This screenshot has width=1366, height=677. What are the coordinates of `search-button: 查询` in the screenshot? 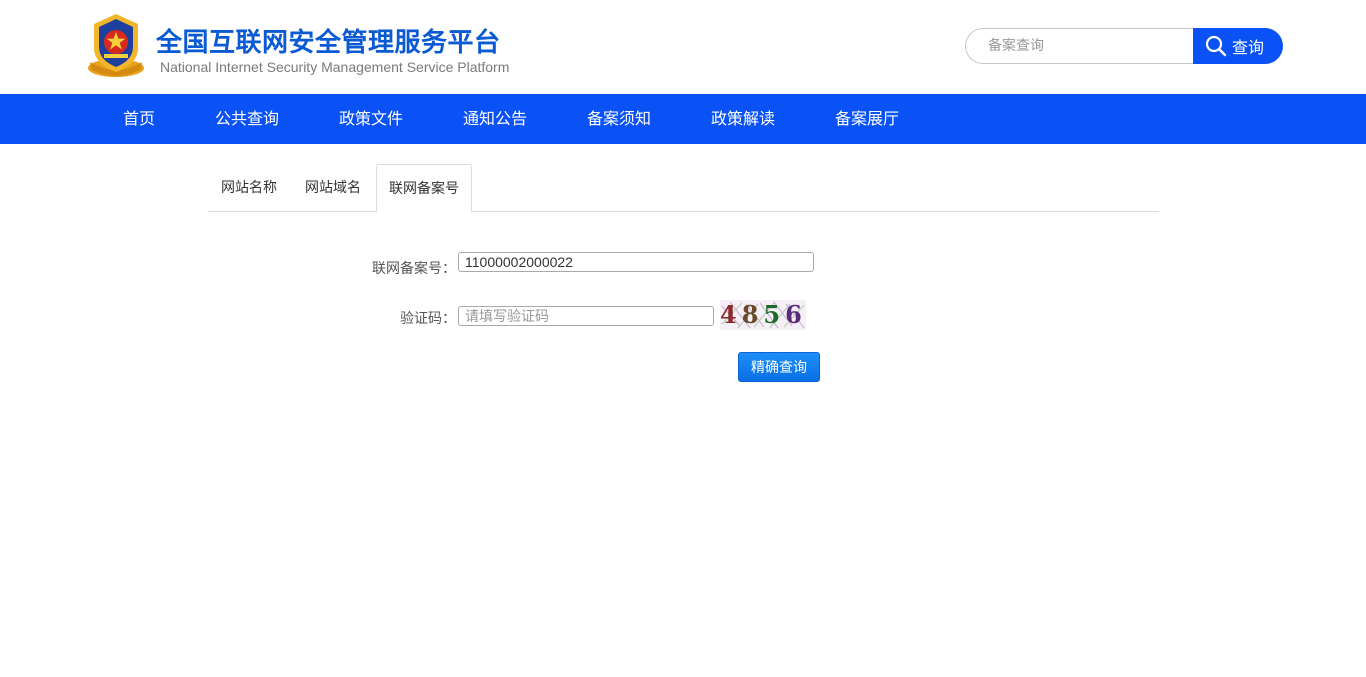 It's located at (1238, 46).